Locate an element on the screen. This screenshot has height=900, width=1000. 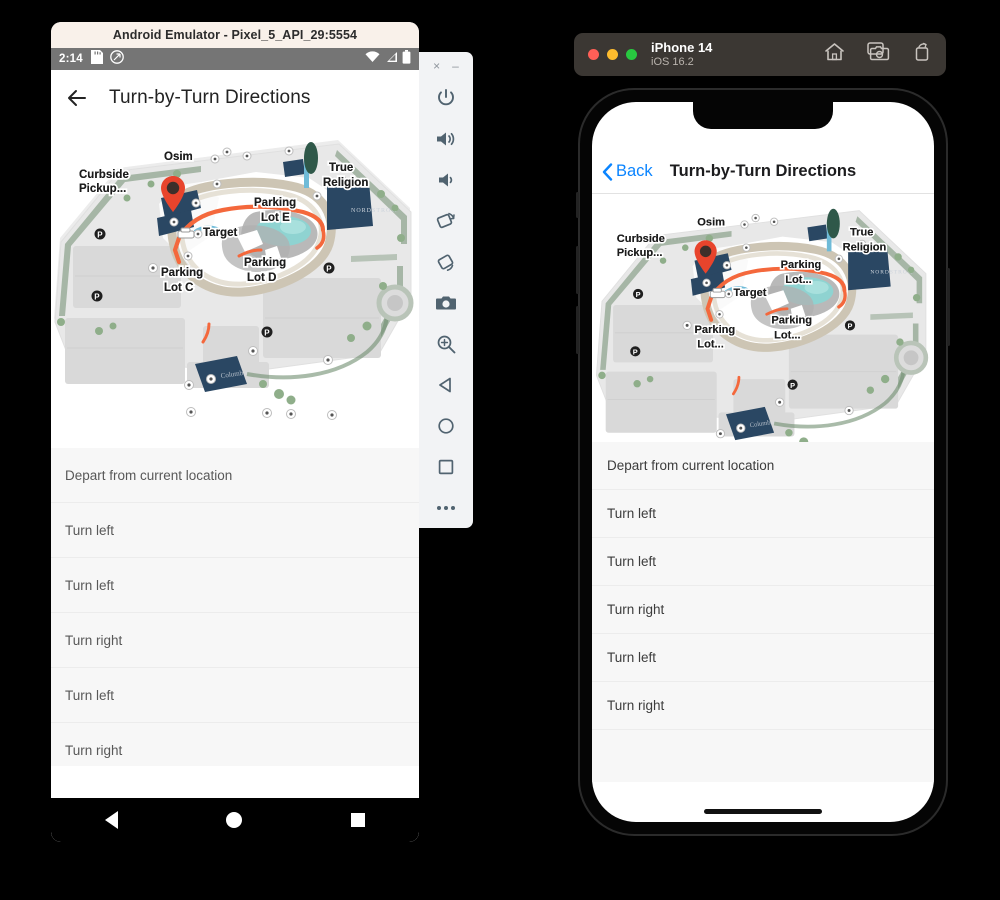
back-triangle-icon is located at coordinates (112, 820).